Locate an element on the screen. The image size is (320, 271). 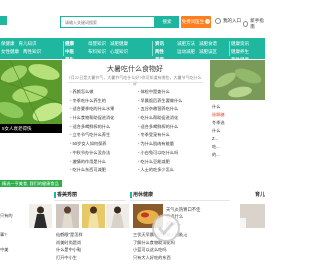
nav-link: 减肥食谱 is located at coordinates (208, 44).